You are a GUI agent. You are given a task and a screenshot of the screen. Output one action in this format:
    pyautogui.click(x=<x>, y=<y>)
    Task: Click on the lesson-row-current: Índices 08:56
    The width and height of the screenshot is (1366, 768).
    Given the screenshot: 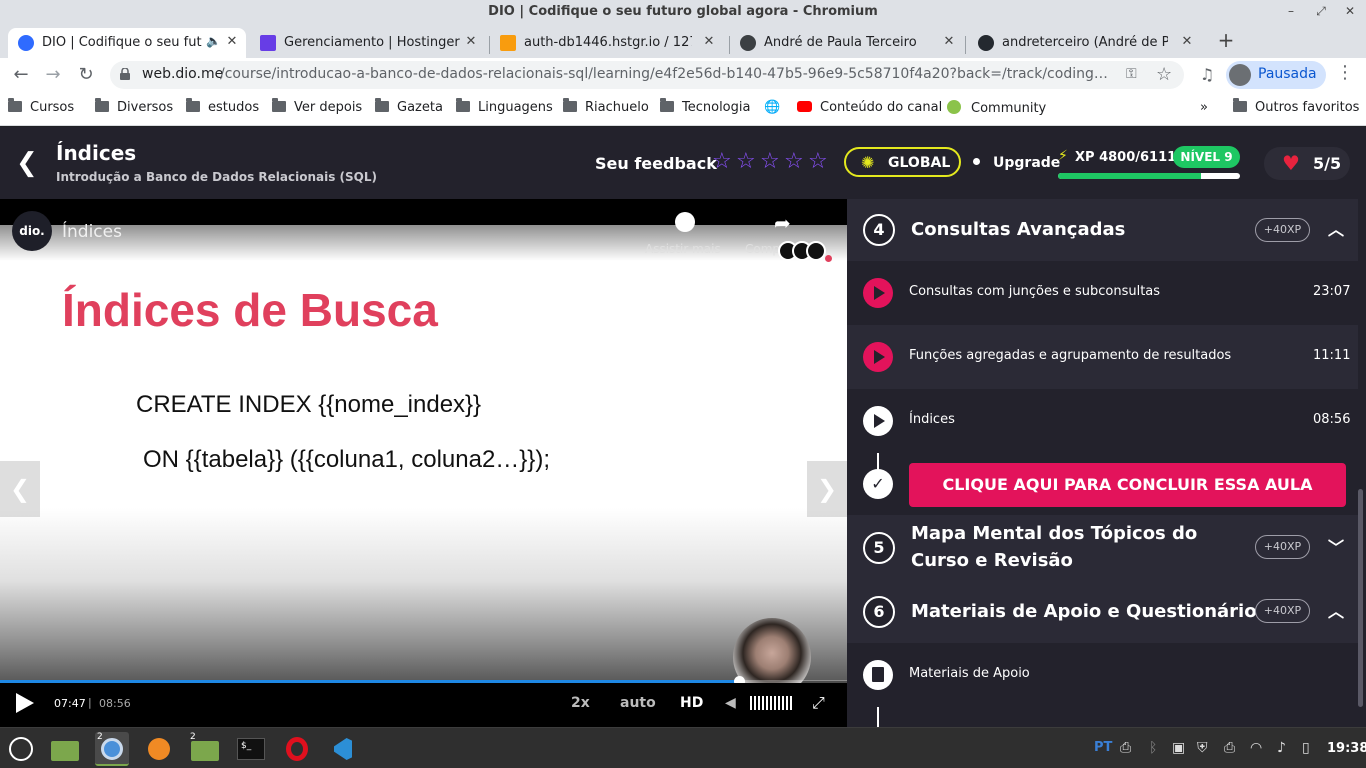 What is the action you would take?
    pyautogui.click(x=1102, y=421)
    